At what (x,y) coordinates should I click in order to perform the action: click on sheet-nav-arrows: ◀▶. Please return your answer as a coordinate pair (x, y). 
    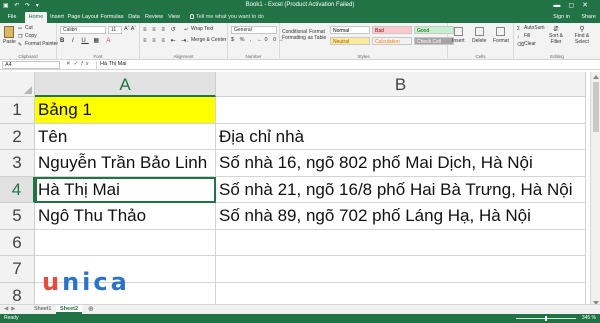
    Looking at the image, I should click on (11, 309).